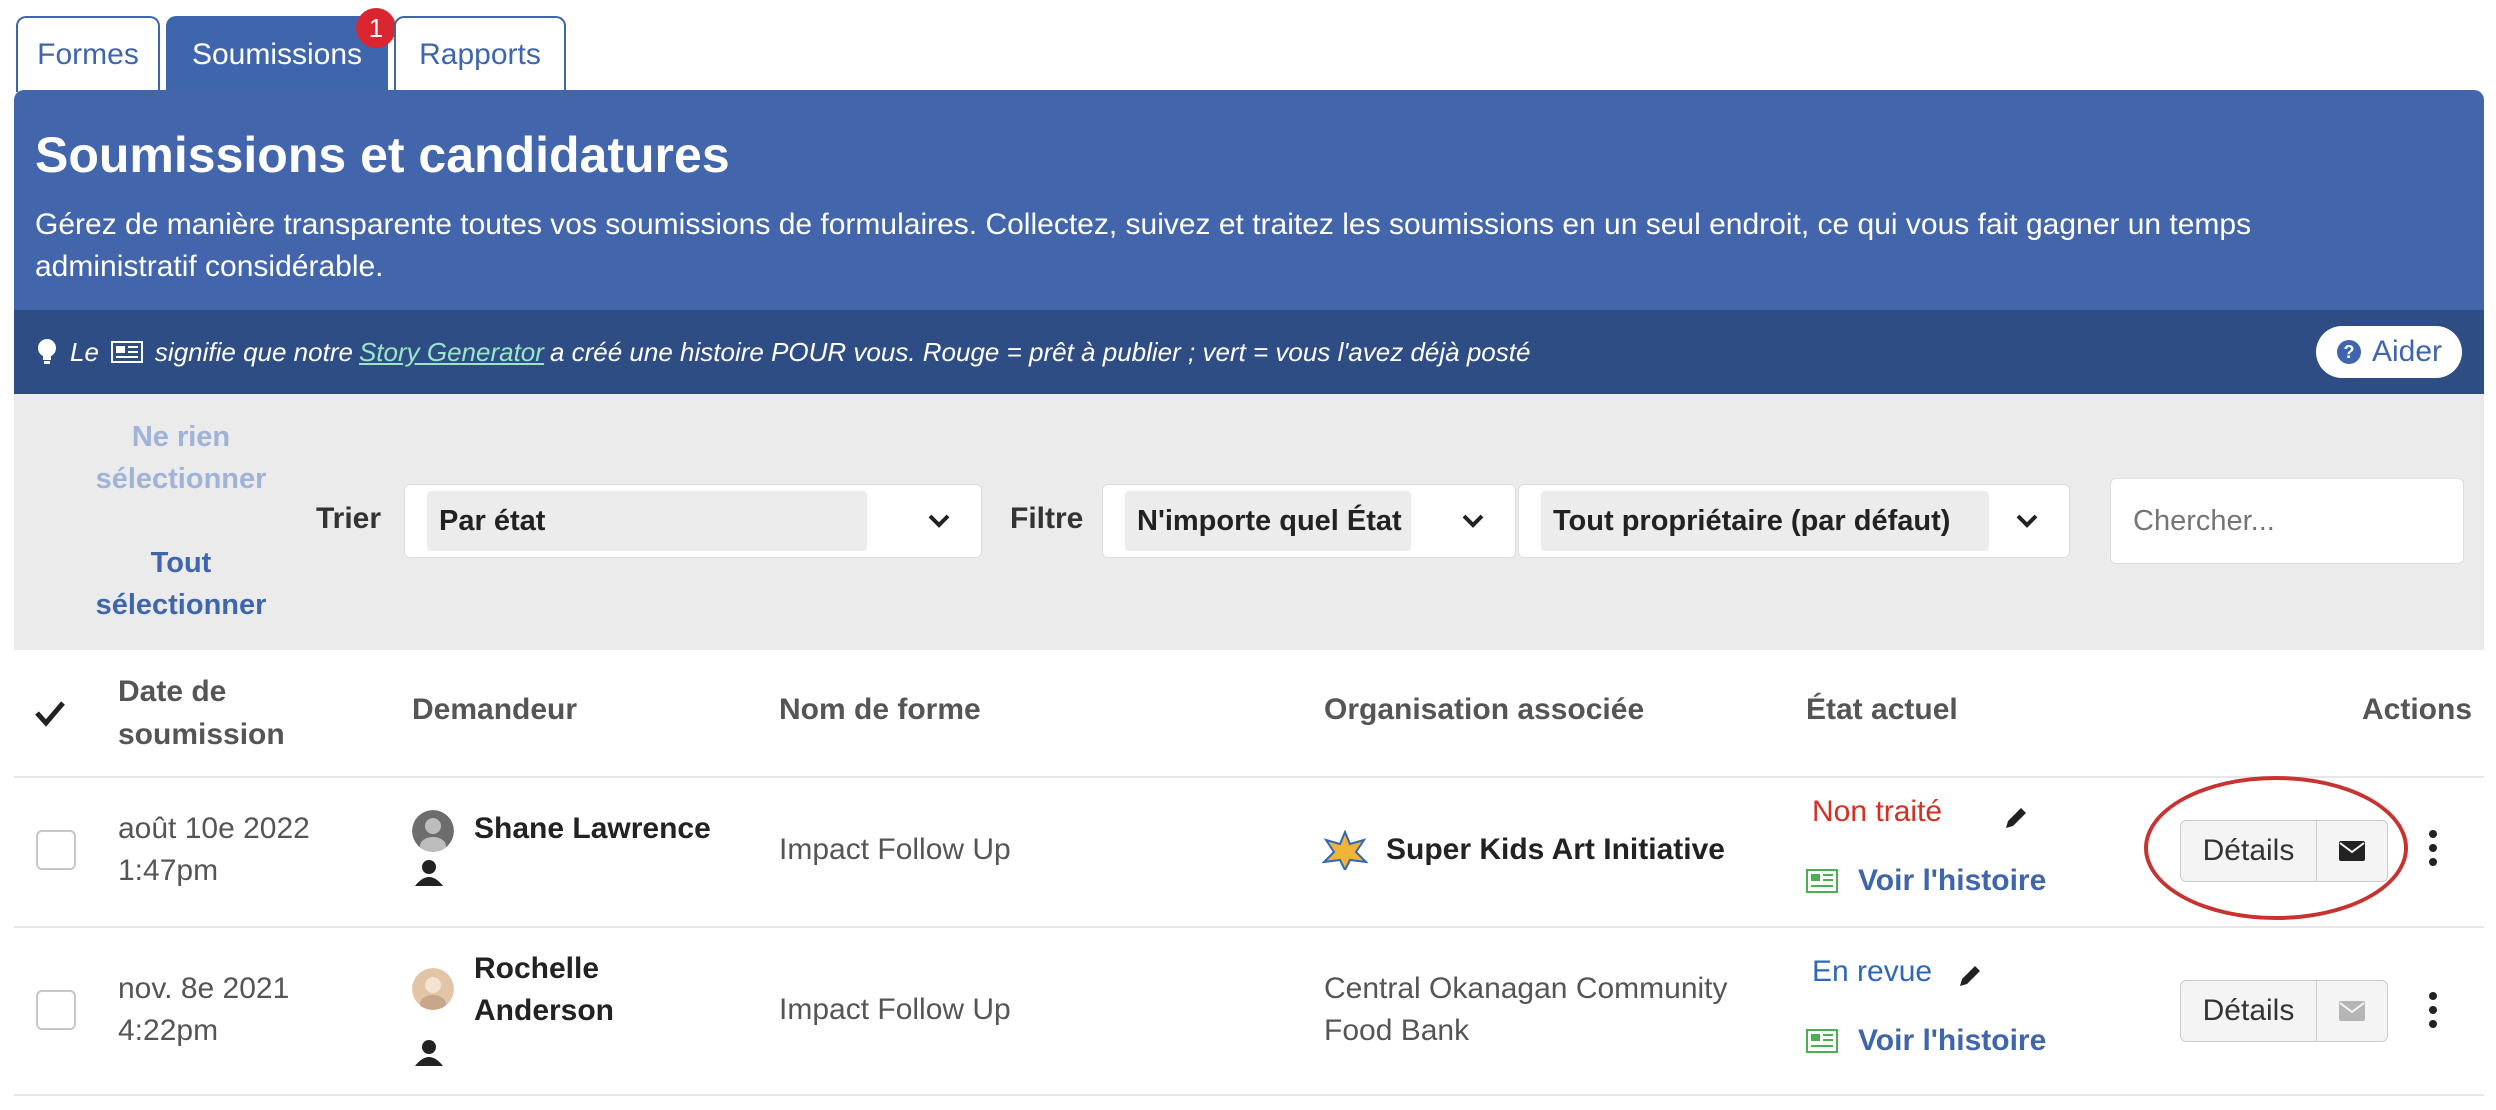 This screenshot has height=1110, width=2496. Describe the element at coordinates (1872, 971) in the screenshot. I see `status-badge: En revue` at that location.